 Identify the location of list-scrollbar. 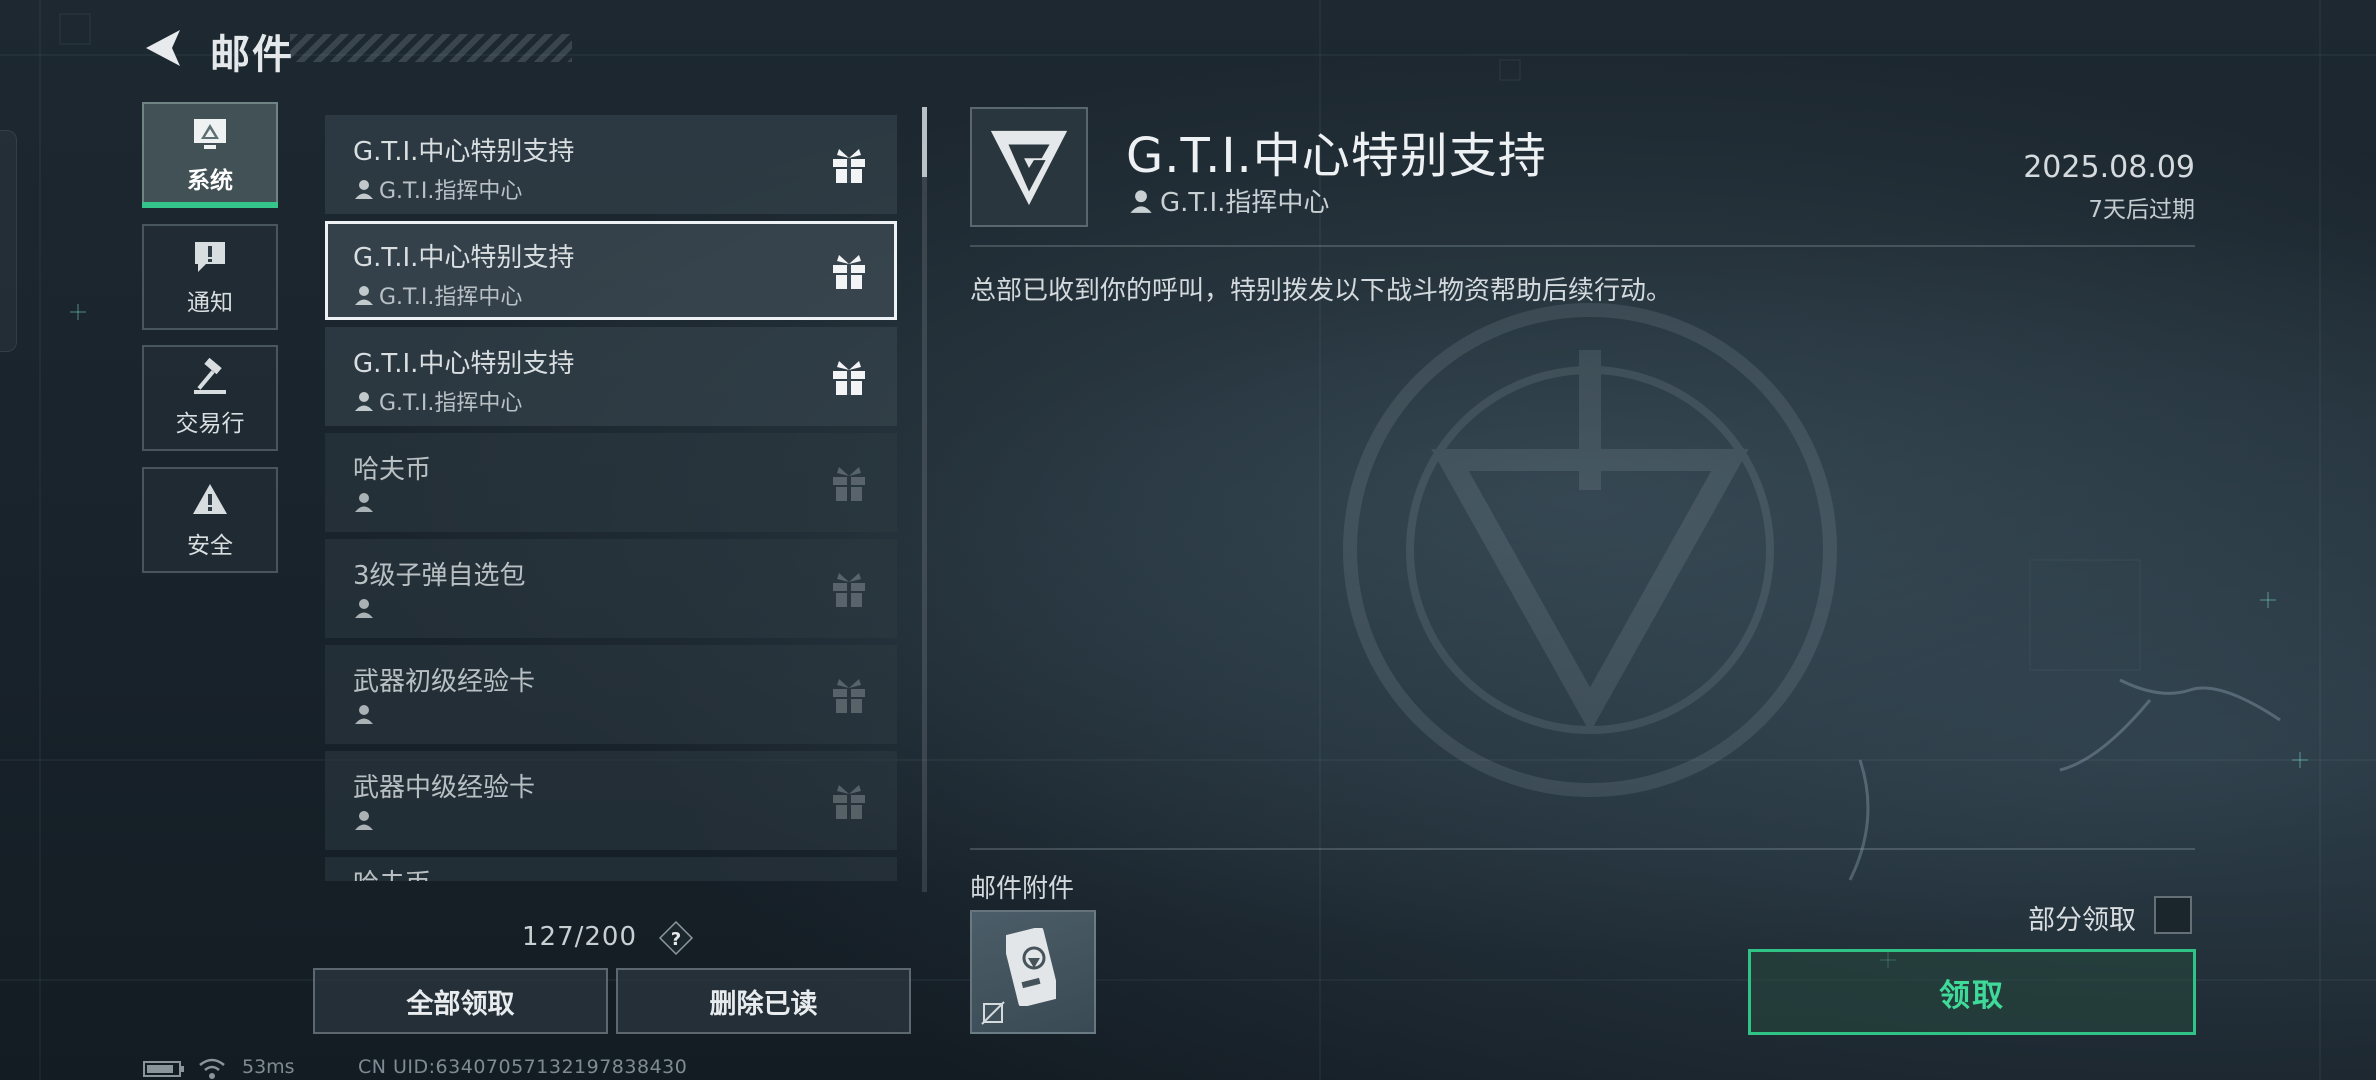
(924, 499).